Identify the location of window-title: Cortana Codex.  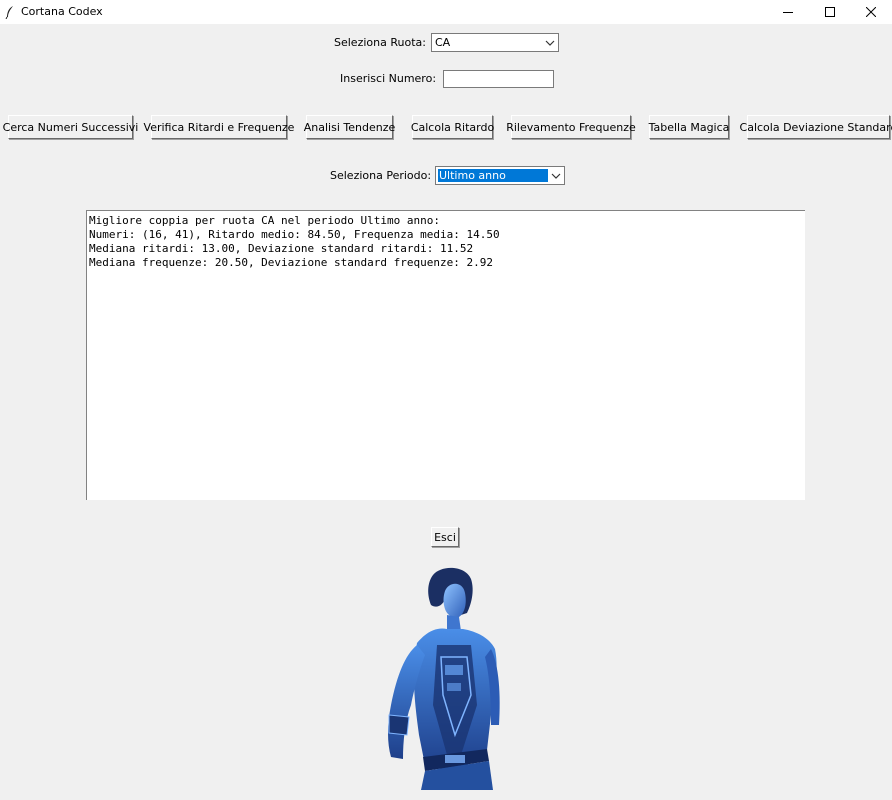
(62, 11).